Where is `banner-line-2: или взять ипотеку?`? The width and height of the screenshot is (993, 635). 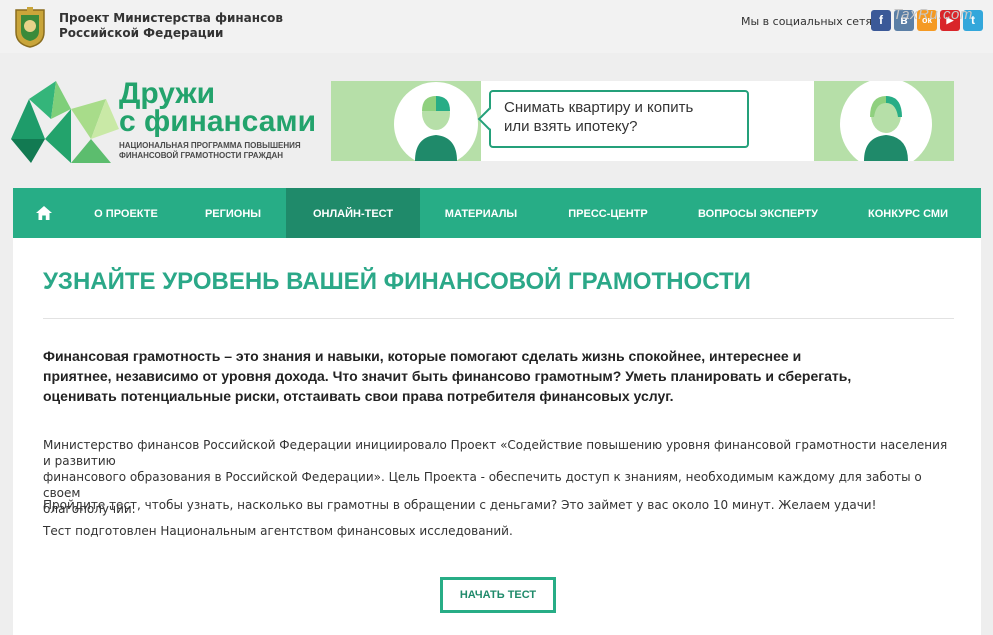 banner-line-2: или взять ипотеку? is located at coordinates (571, 126).